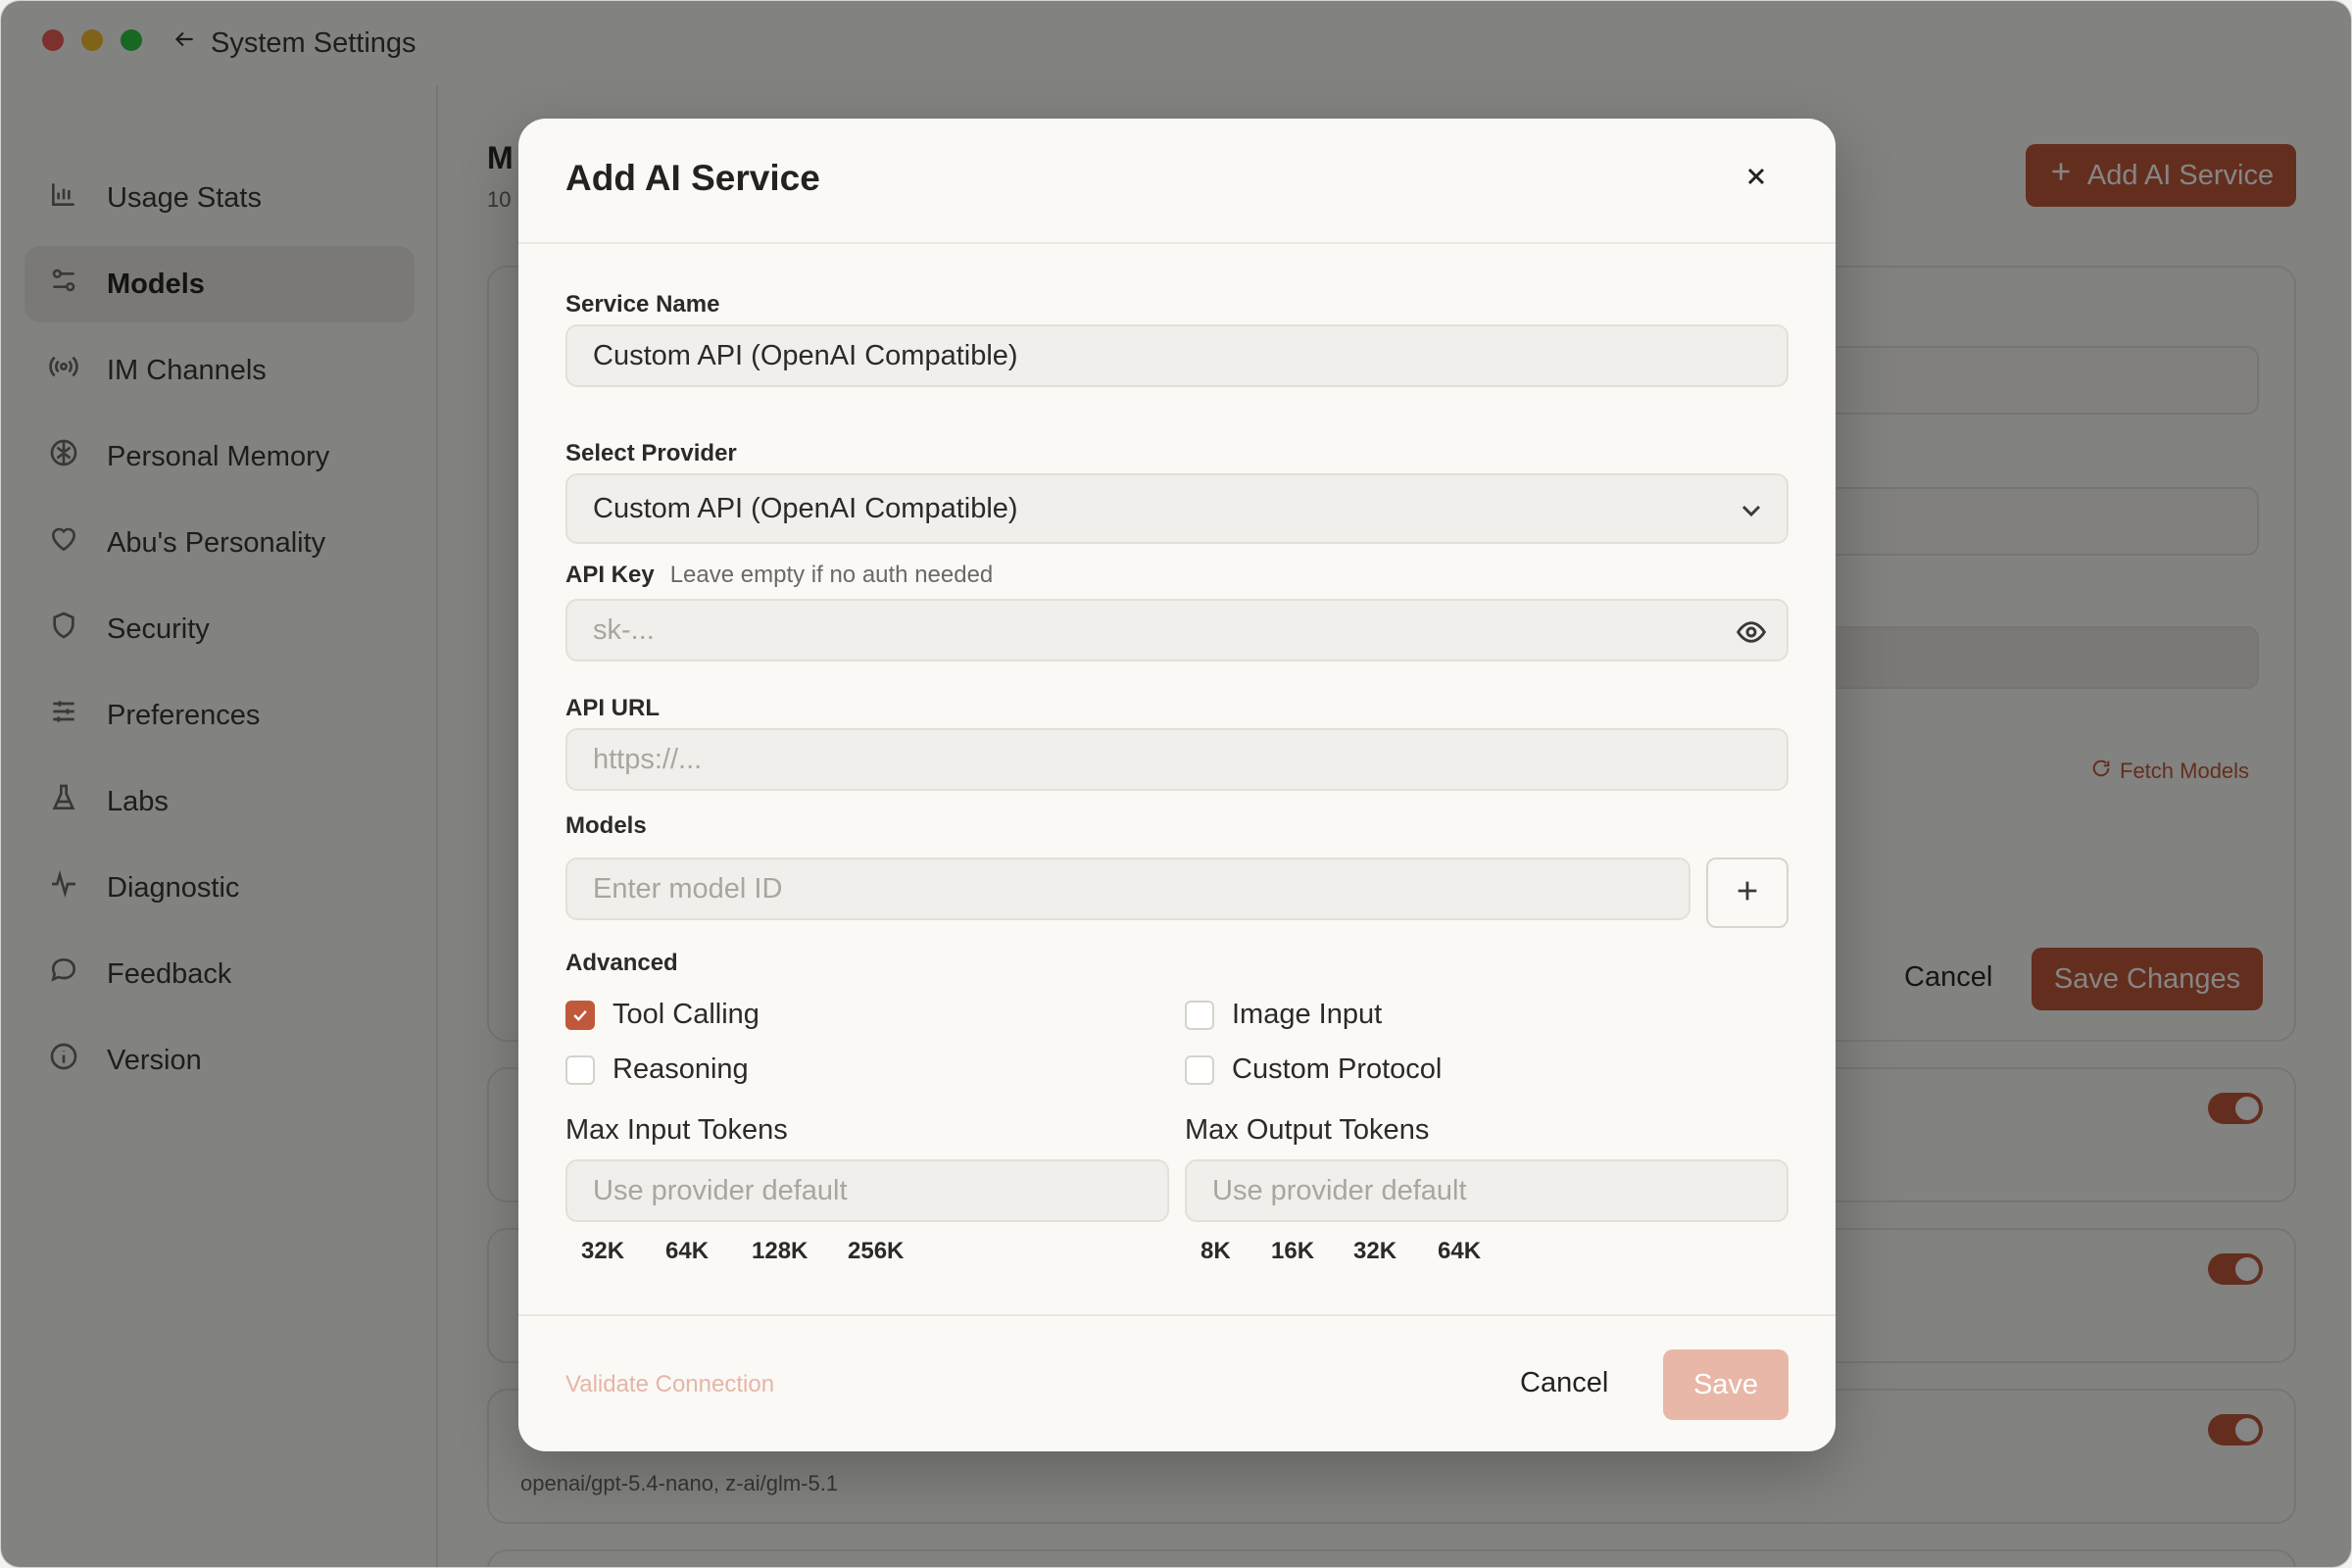 The height and width of the screenshot is (1568, 2352). I want to click on tool-calling-checkbox: Tool Calling, so click(662, 1015).